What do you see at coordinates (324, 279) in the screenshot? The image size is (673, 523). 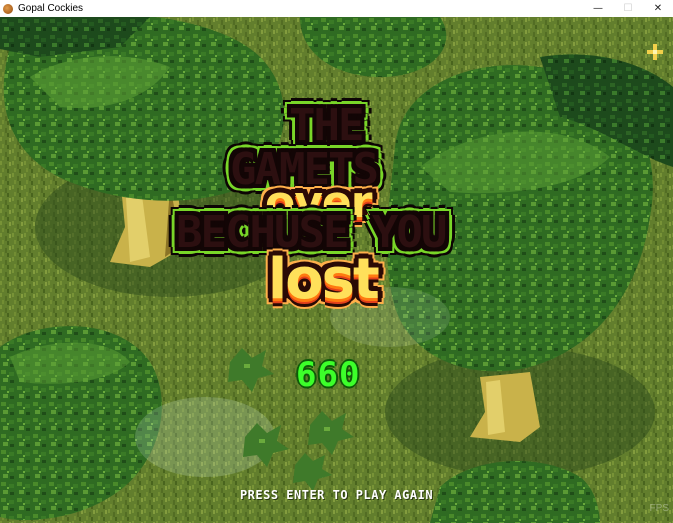 I see `game-over-word-lost: lost` at bounding box center [324, 279].